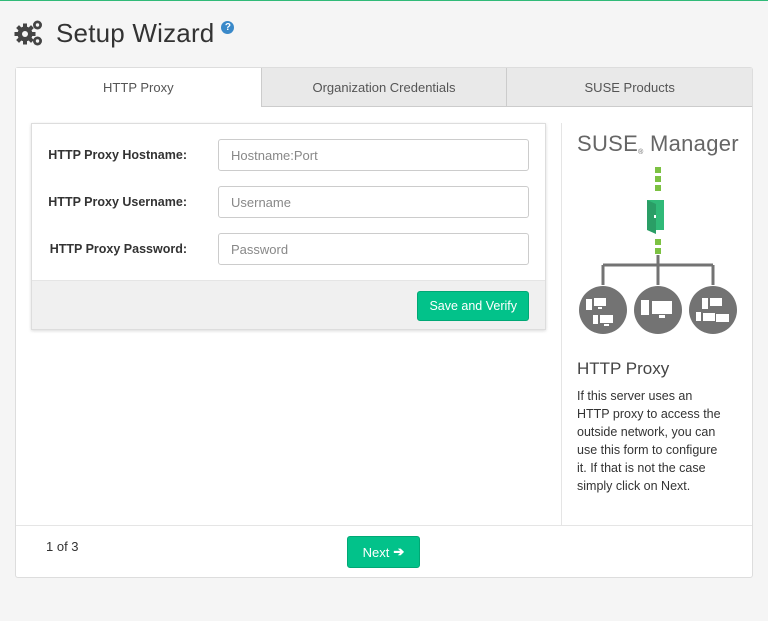 This screenshot has width=768, height=621. What do you see at coordinates (473, 306) in the screenshot?
I see `save-and-verify-button: Save and Verify` at bounding box center [473, 306].